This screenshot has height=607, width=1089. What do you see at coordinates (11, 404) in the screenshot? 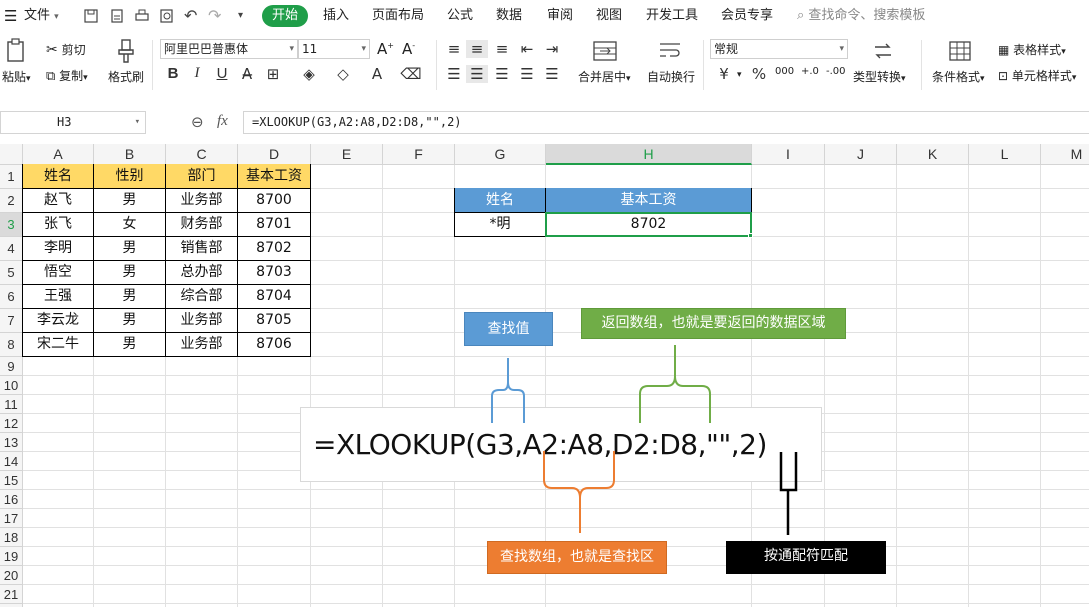
I see `row-header-11: 11` at bounding box center [11, 404].